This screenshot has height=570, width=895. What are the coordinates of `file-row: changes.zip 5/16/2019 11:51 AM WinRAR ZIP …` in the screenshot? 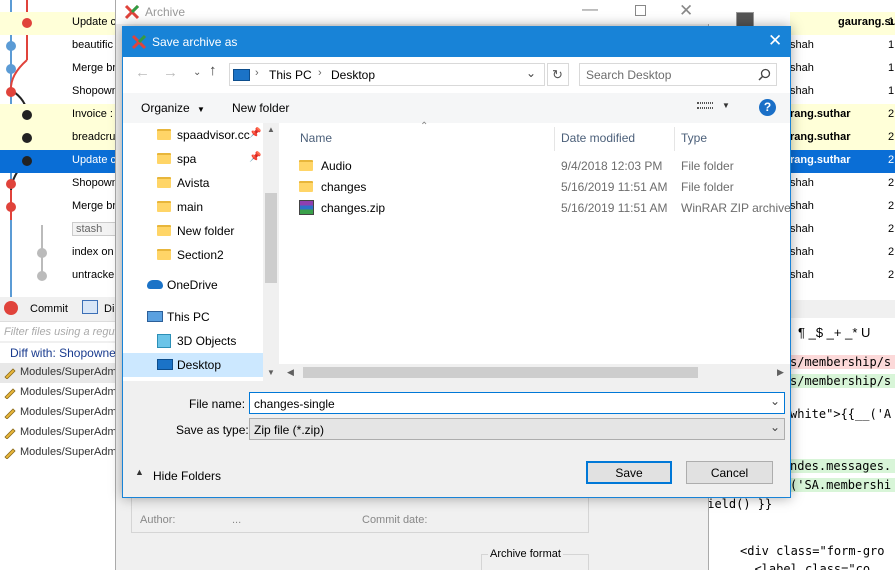 It's located at (545, 207).